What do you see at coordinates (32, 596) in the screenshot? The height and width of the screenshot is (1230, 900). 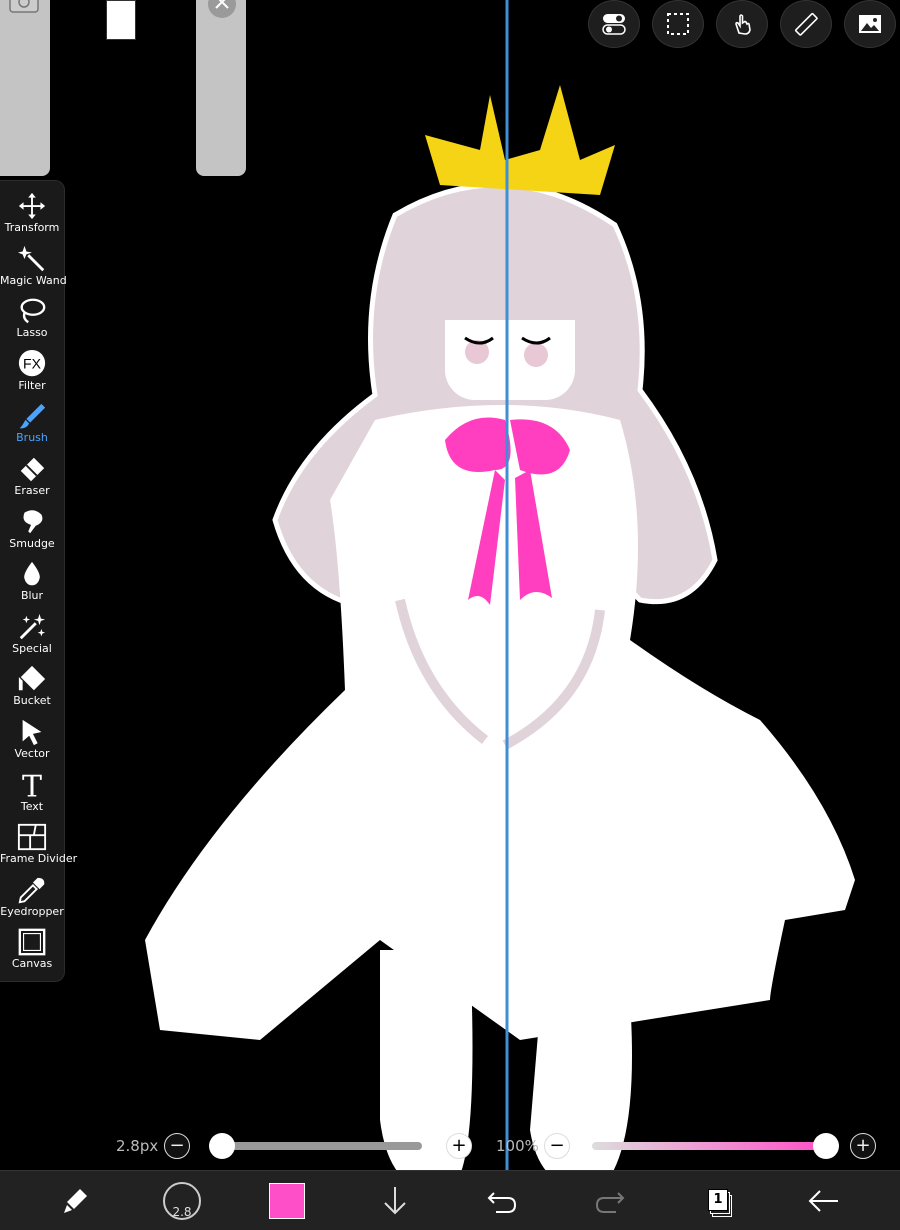 I see `tool-label: Blur` at bounding box center [32, 596].